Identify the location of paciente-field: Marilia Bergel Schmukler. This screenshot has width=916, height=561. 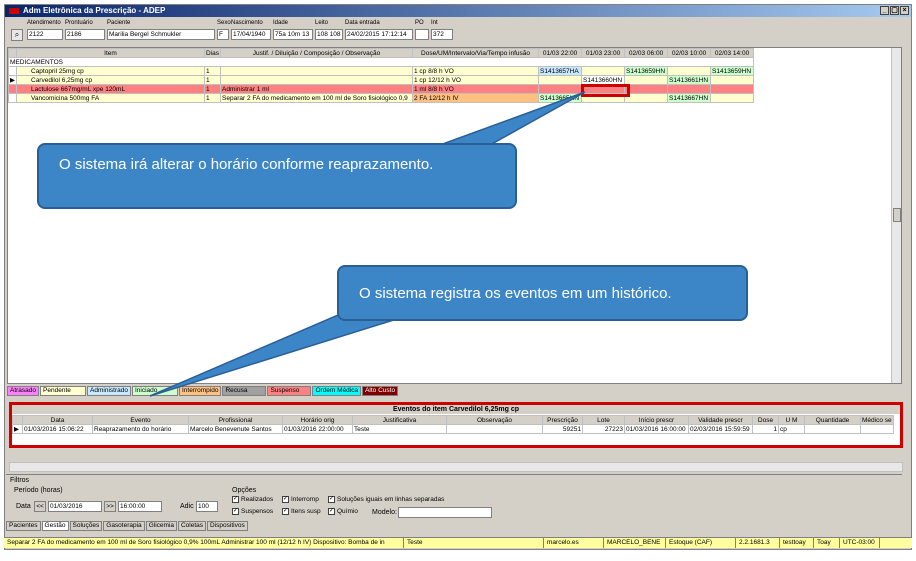
(161, 34).